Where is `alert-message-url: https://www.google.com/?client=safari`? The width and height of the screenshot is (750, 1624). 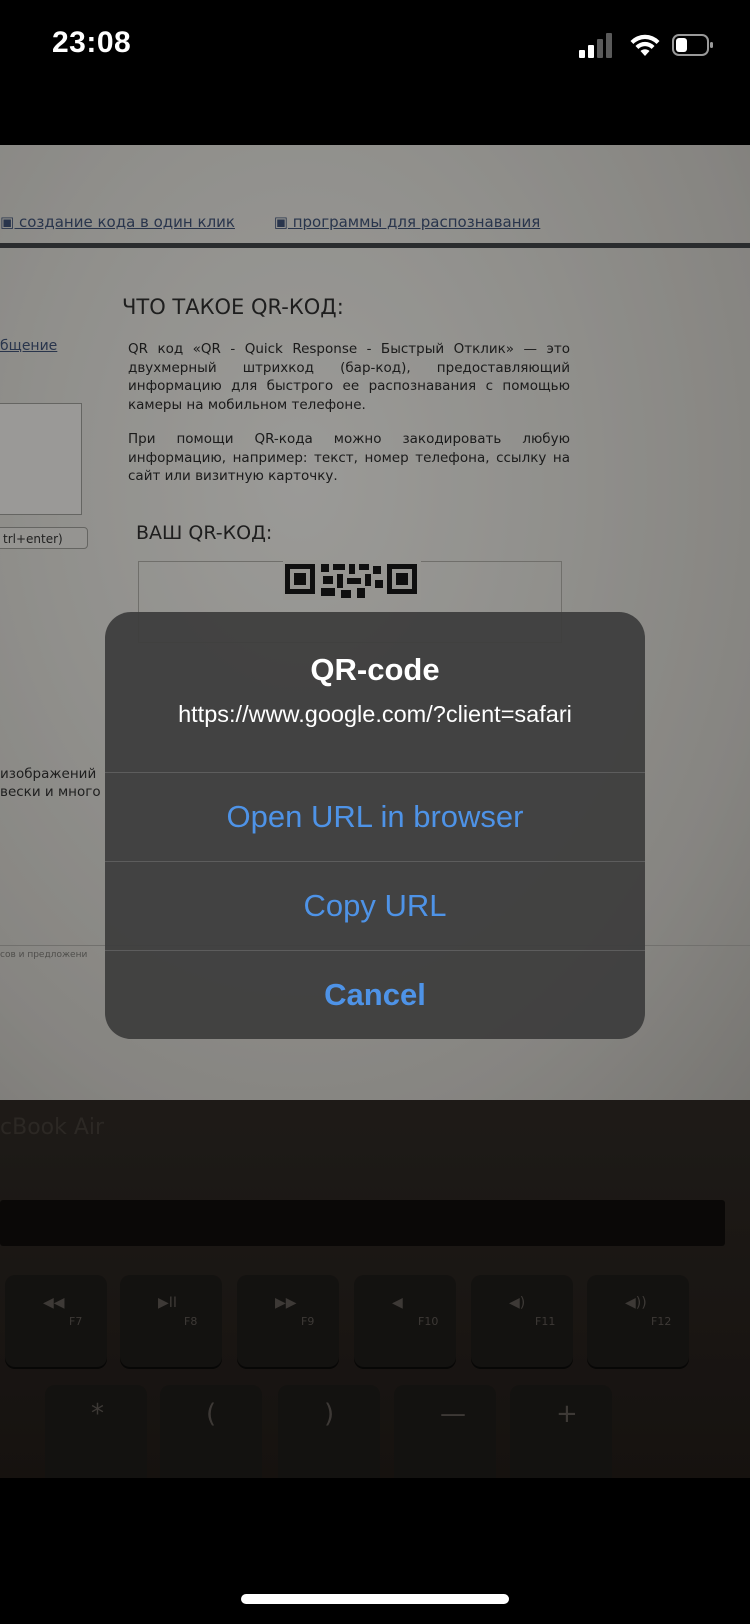
alert-message-url: https://www.google.com/?client=safari is located at coordinates (375, 714).